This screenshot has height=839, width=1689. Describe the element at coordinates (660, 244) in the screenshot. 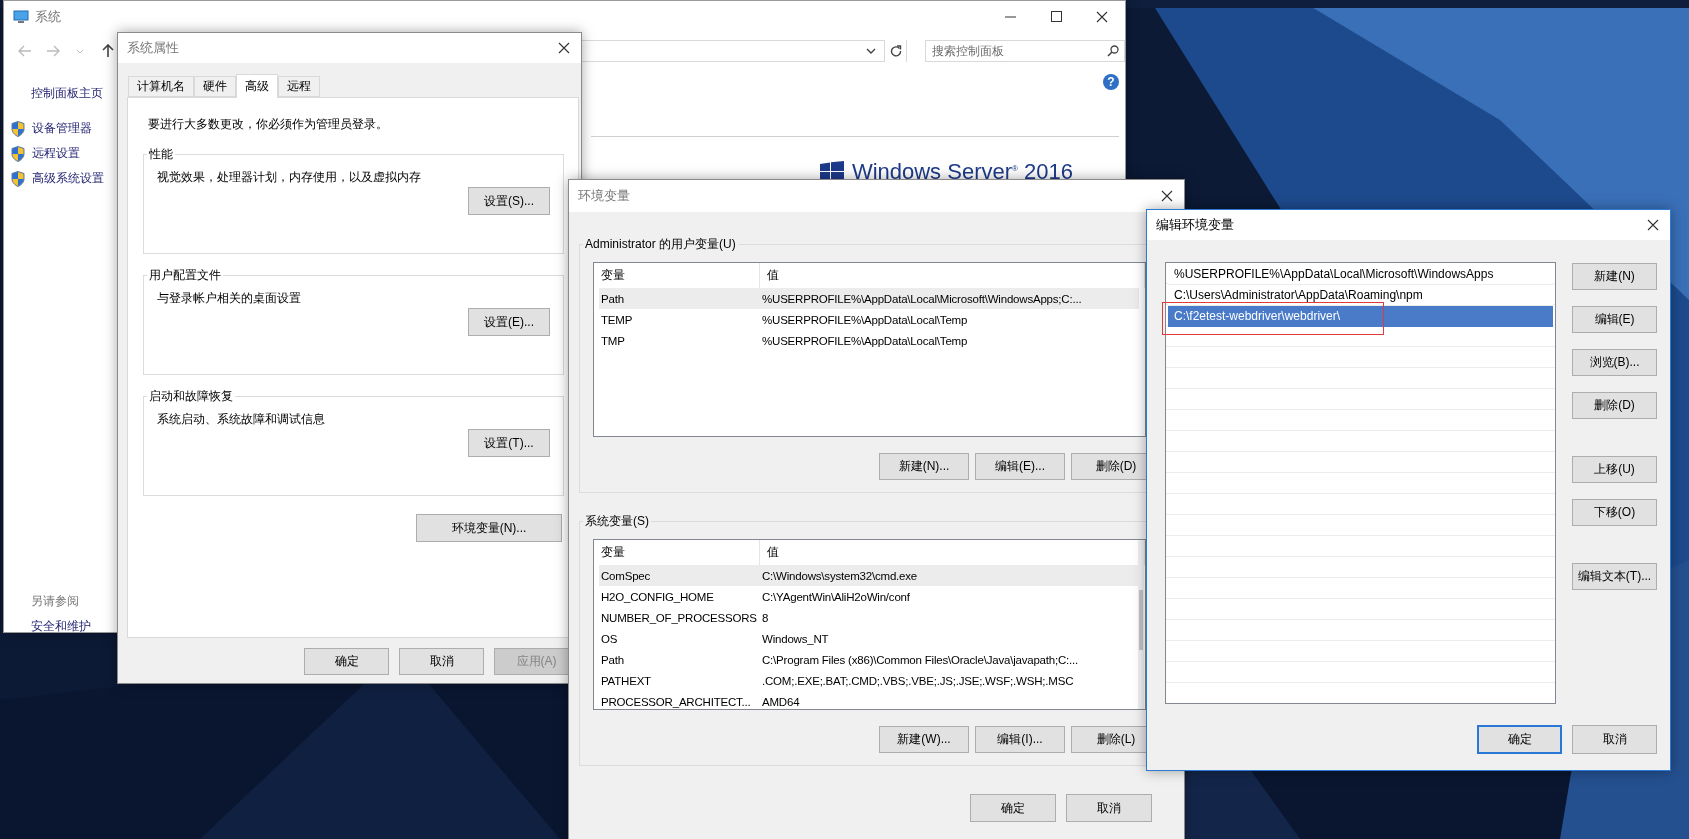

I see `group-title: Administrator 的用户变量(U)` at that location.